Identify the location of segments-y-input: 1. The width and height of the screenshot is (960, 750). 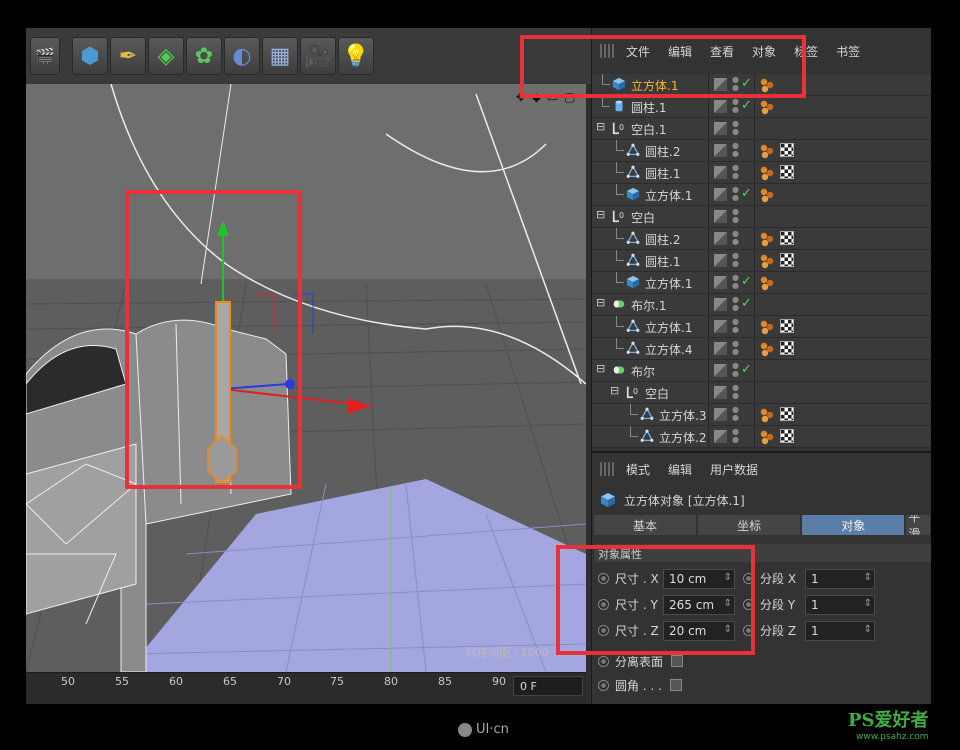
(840, 605).